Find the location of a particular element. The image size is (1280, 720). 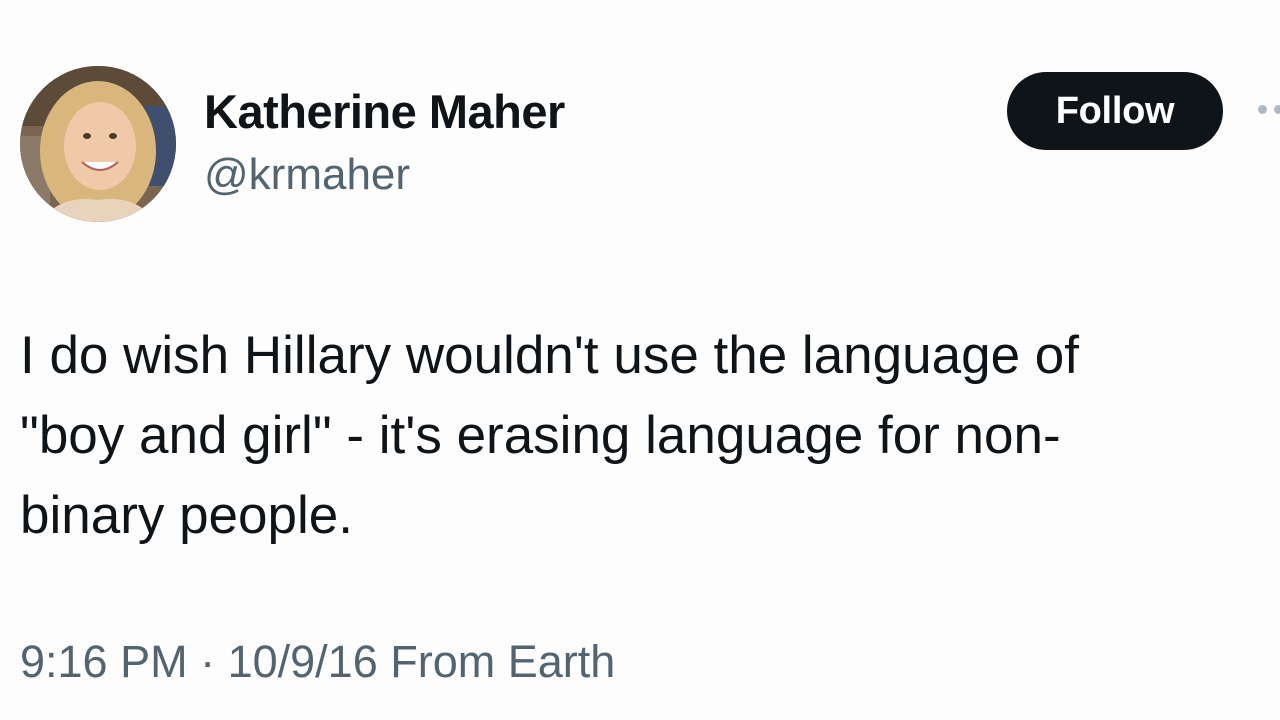

tweet-text-line: binary people. is located at coordinates (186, 515).